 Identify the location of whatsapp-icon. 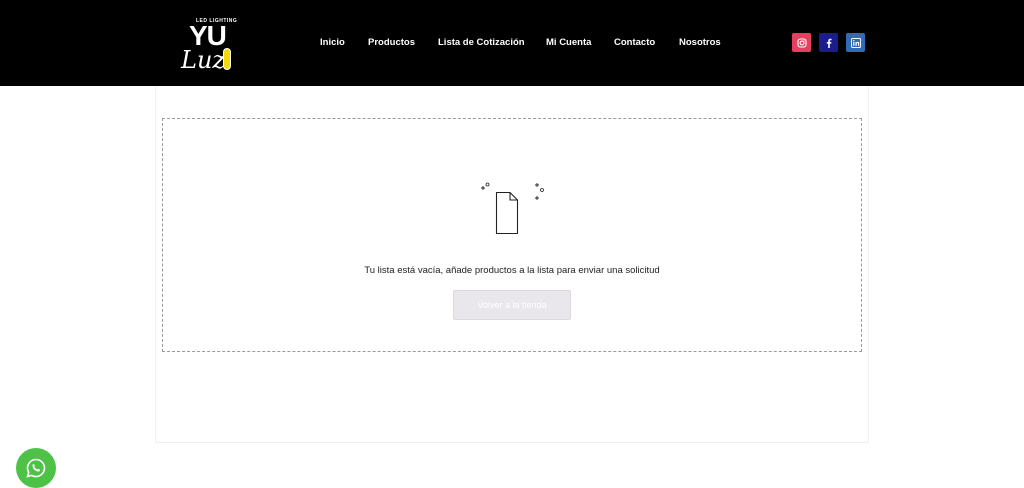
(36, 468).